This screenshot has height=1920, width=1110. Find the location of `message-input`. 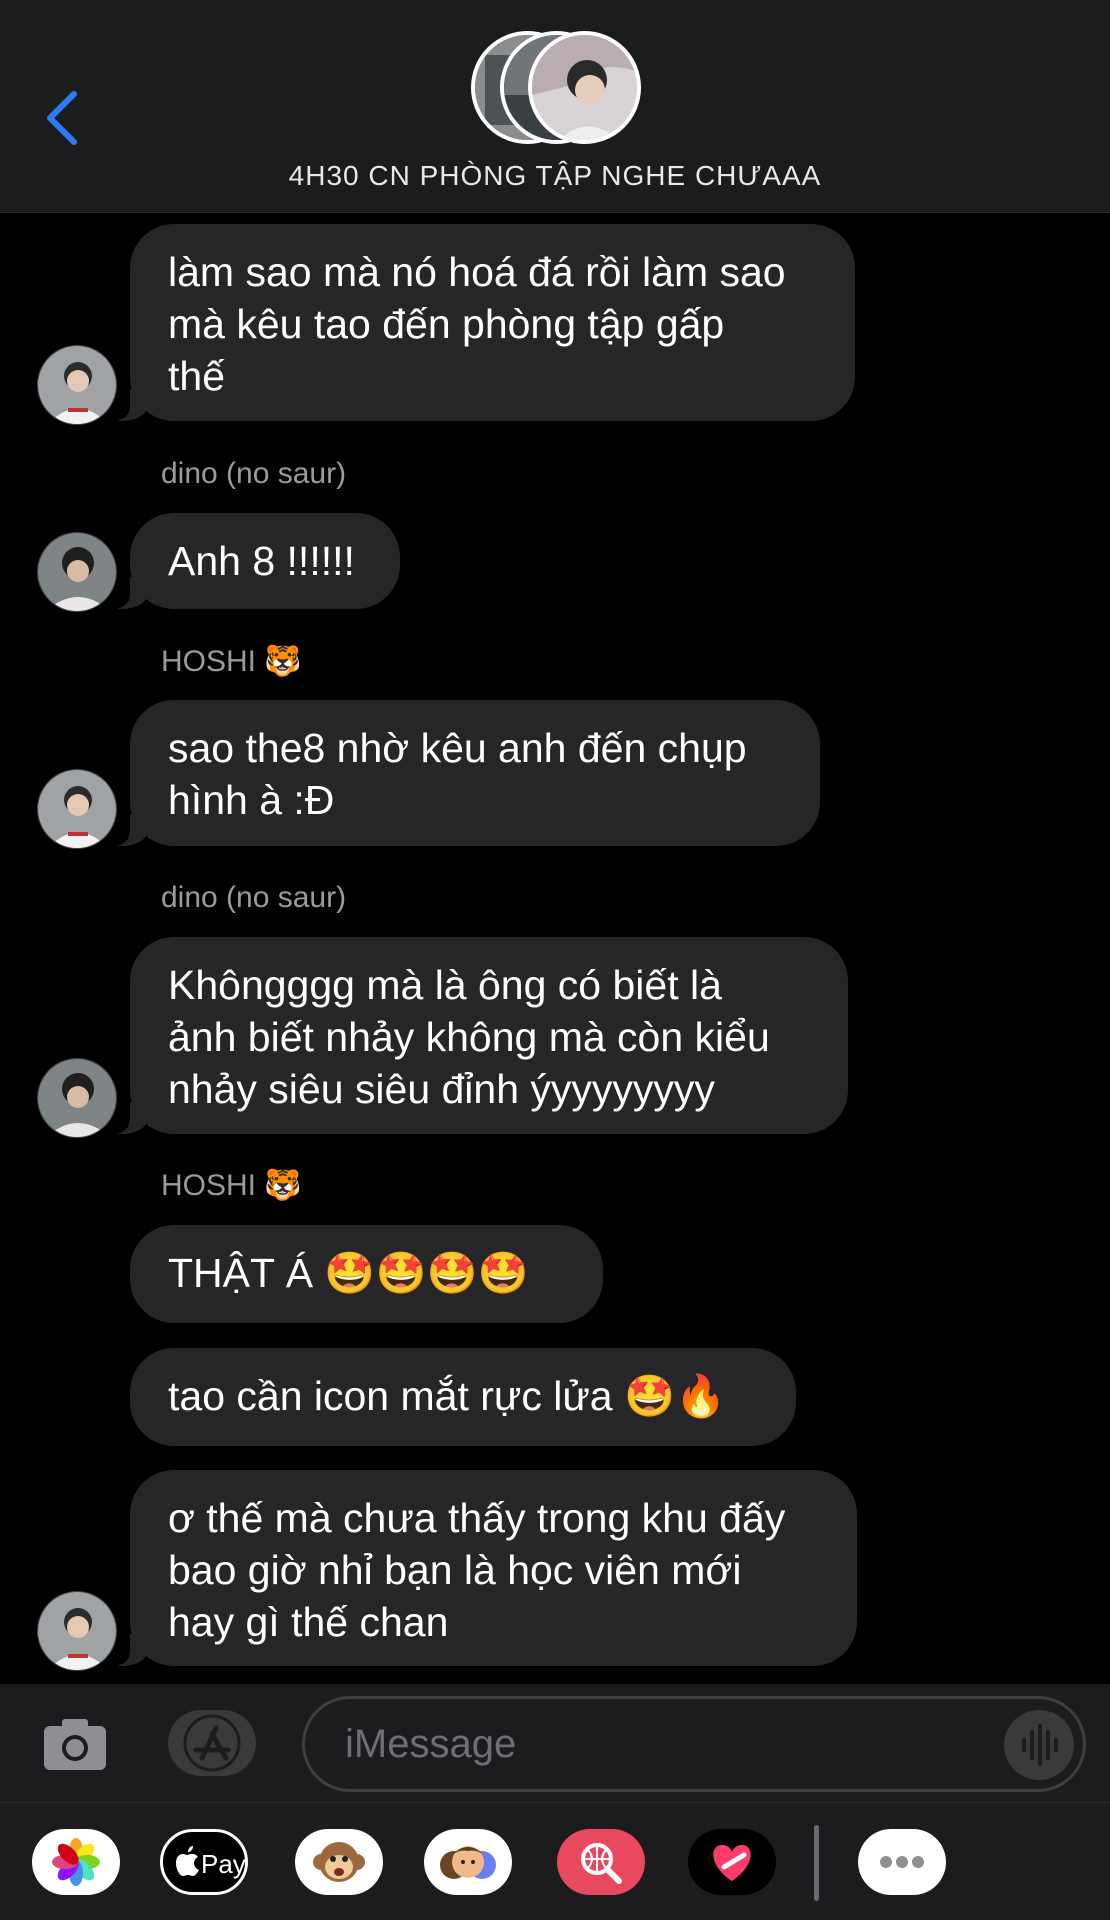

message-input is located at coordinates (694, 1744).